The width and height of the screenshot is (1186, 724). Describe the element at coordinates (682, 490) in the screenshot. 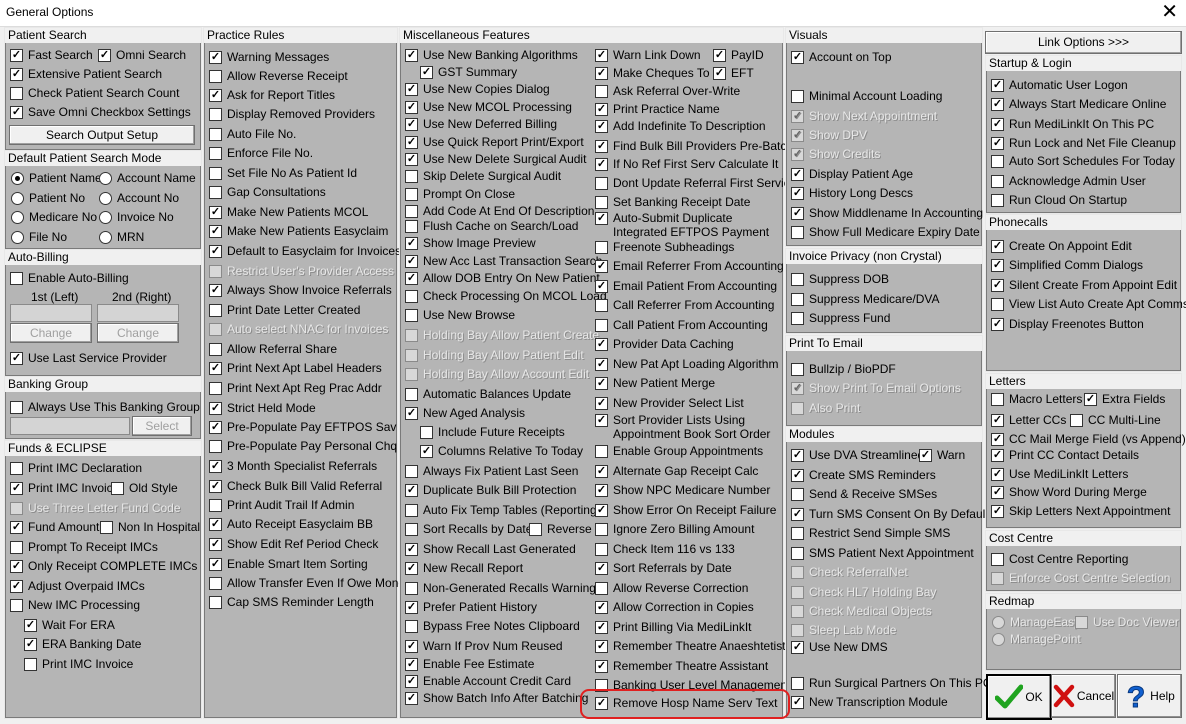

I see `show-npc-medicare-number-checkbox: ✓ Show NPC Medicare Number` at that location.